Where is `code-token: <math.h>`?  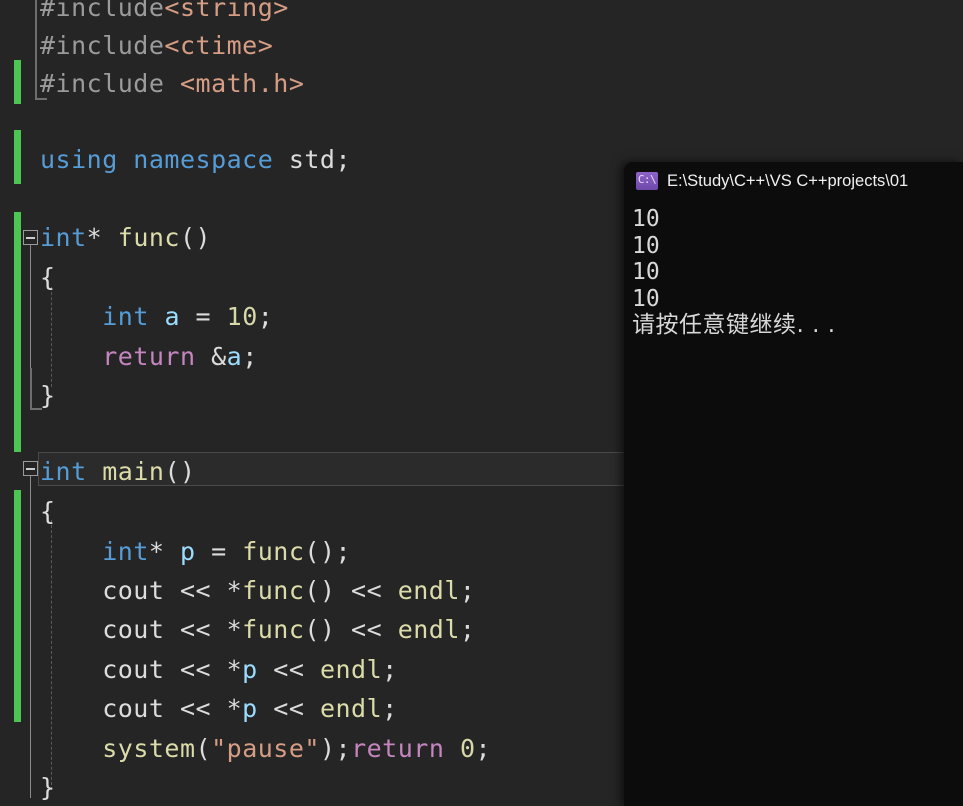
code-token: <math.h> is located at coordinates (242, 83).